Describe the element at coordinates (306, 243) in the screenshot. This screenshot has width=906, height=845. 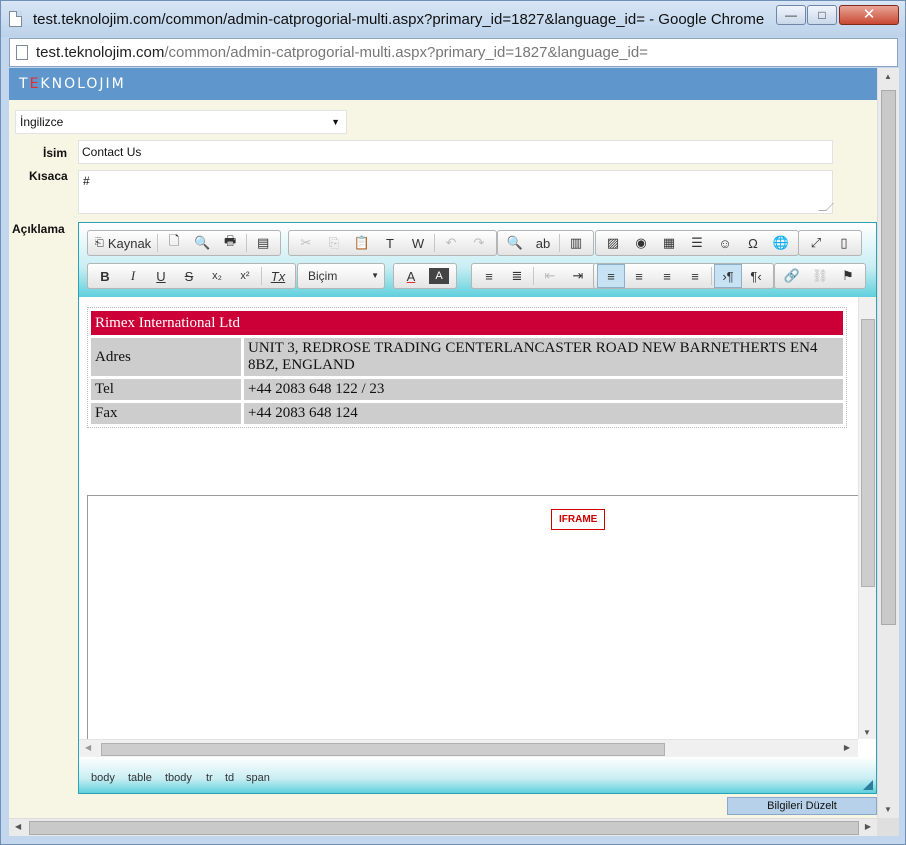
I see `cut-icon: ✂` at that location.